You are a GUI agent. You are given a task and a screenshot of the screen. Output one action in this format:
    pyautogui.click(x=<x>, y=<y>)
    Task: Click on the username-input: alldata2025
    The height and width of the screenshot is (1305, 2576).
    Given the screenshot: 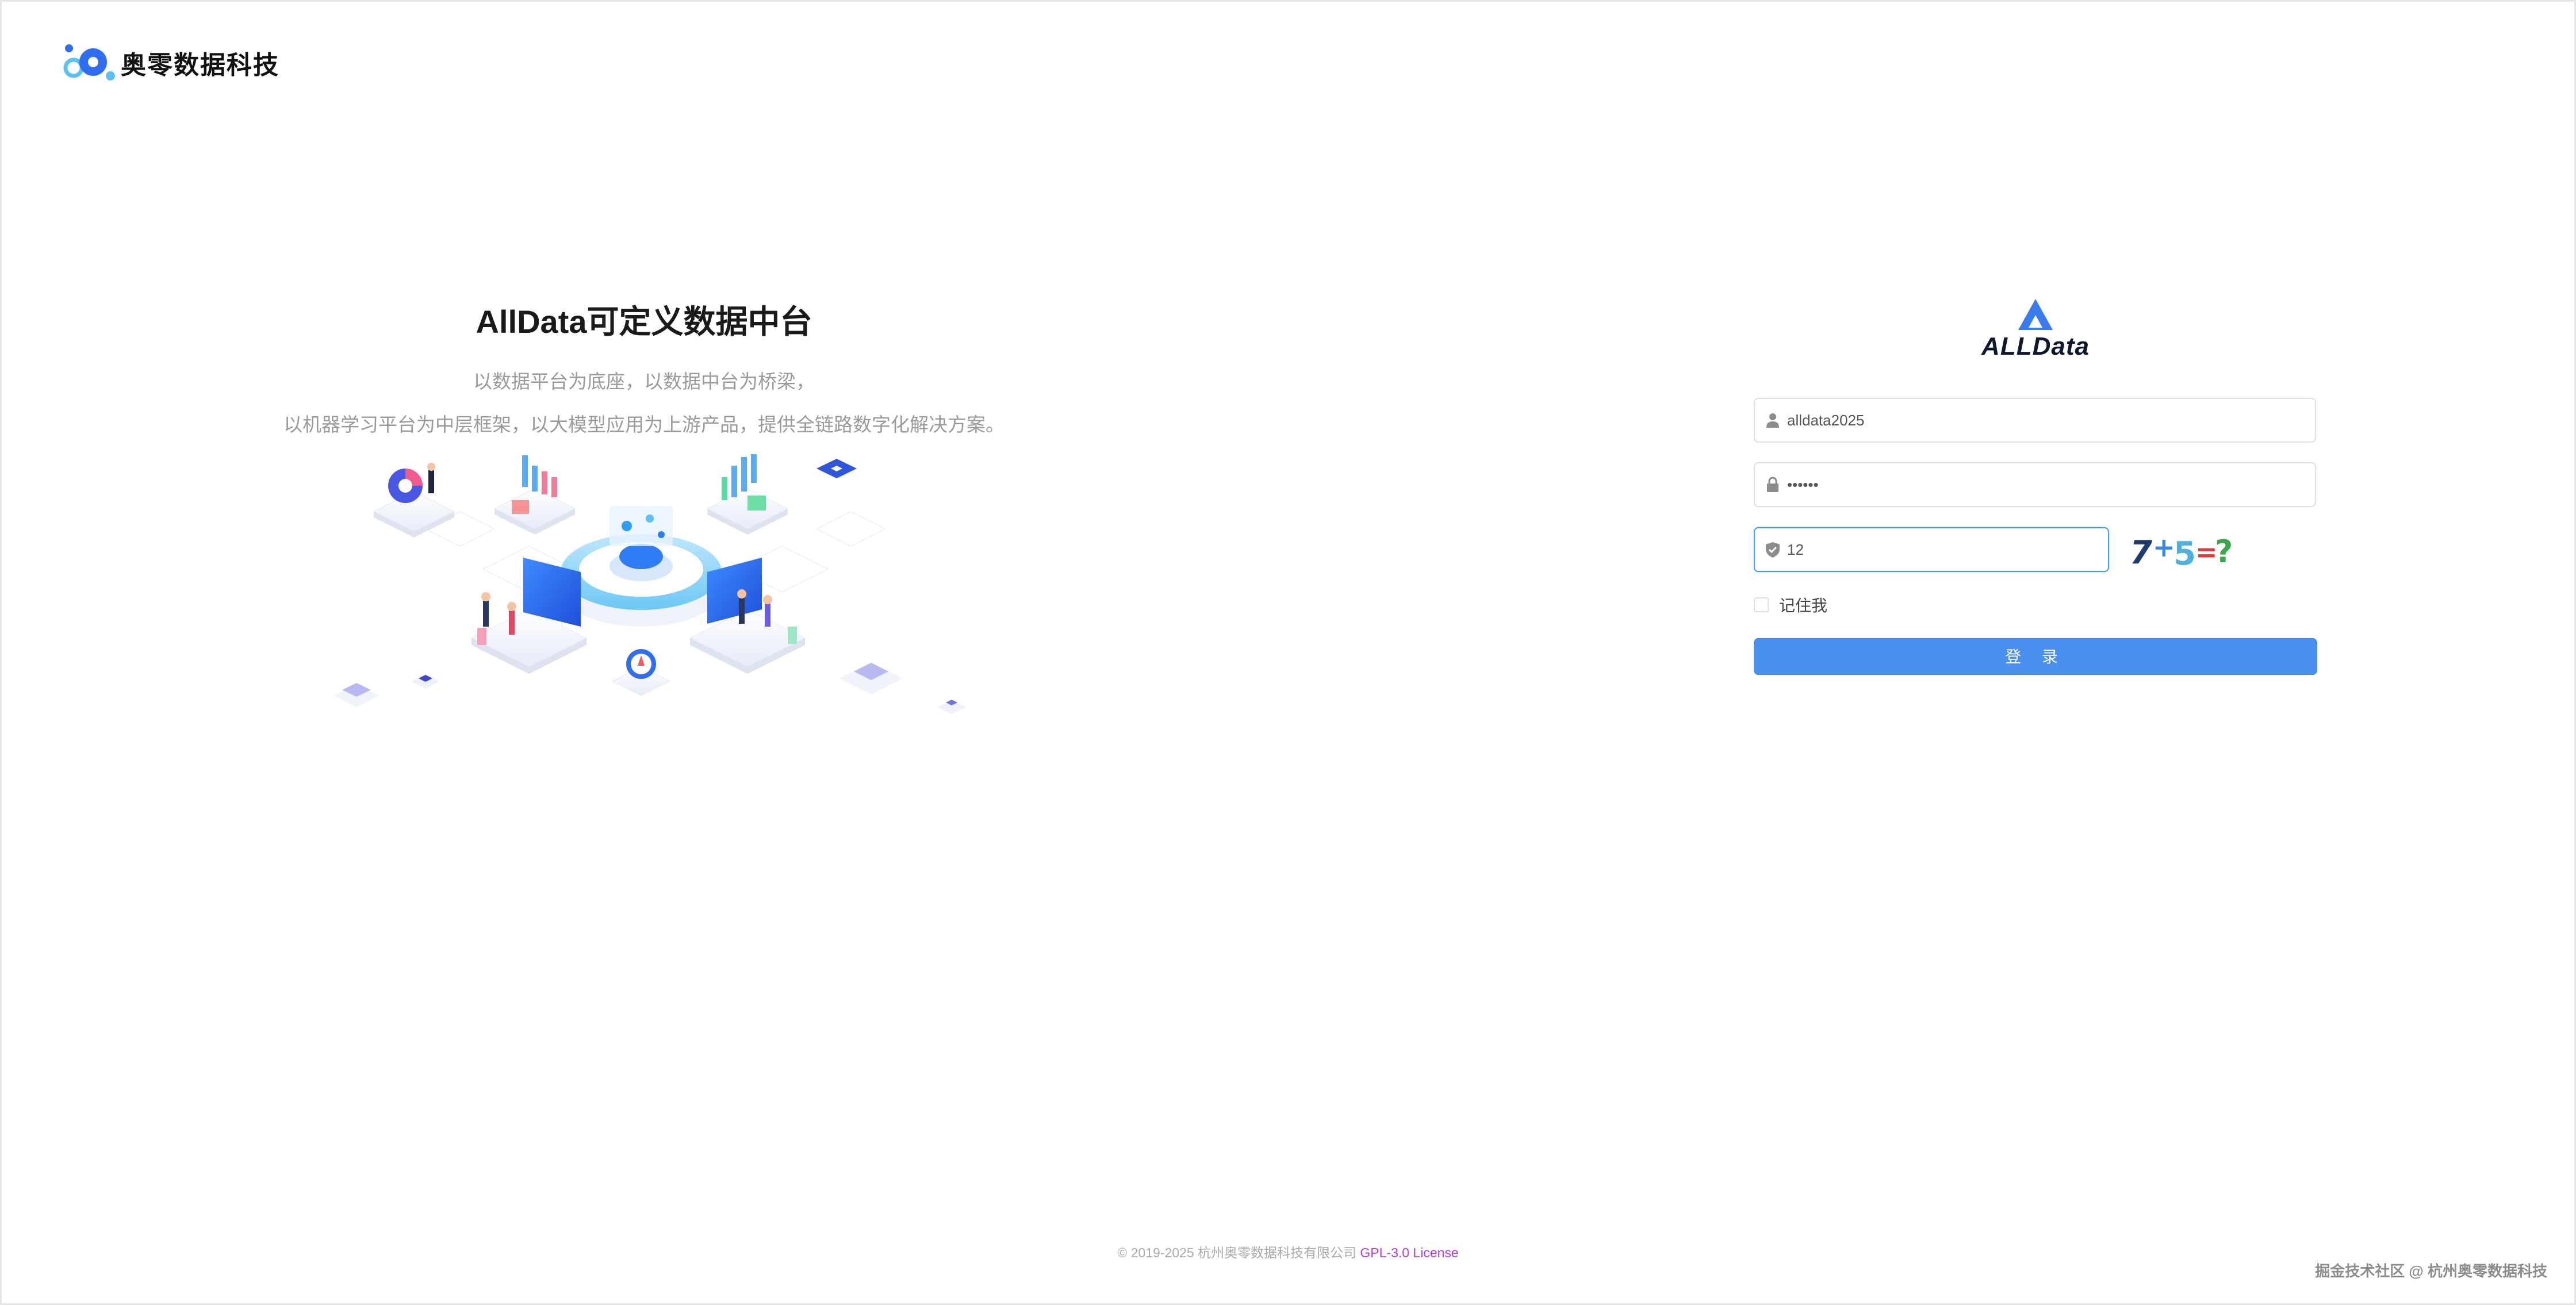 What is the action you would take?
    pyautogui.click(x=2035, y=420)
    